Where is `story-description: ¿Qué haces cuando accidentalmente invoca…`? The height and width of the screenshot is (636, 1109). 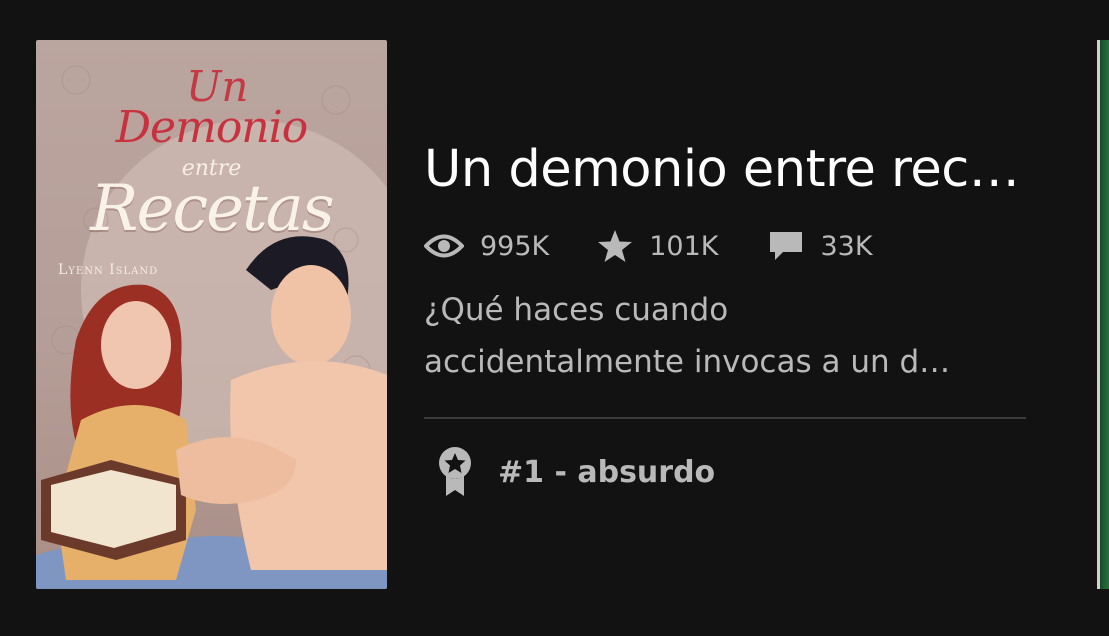
story-description: ¿Qué haces cuando accidentalmente invoca… is located at coordinates (729, 336).